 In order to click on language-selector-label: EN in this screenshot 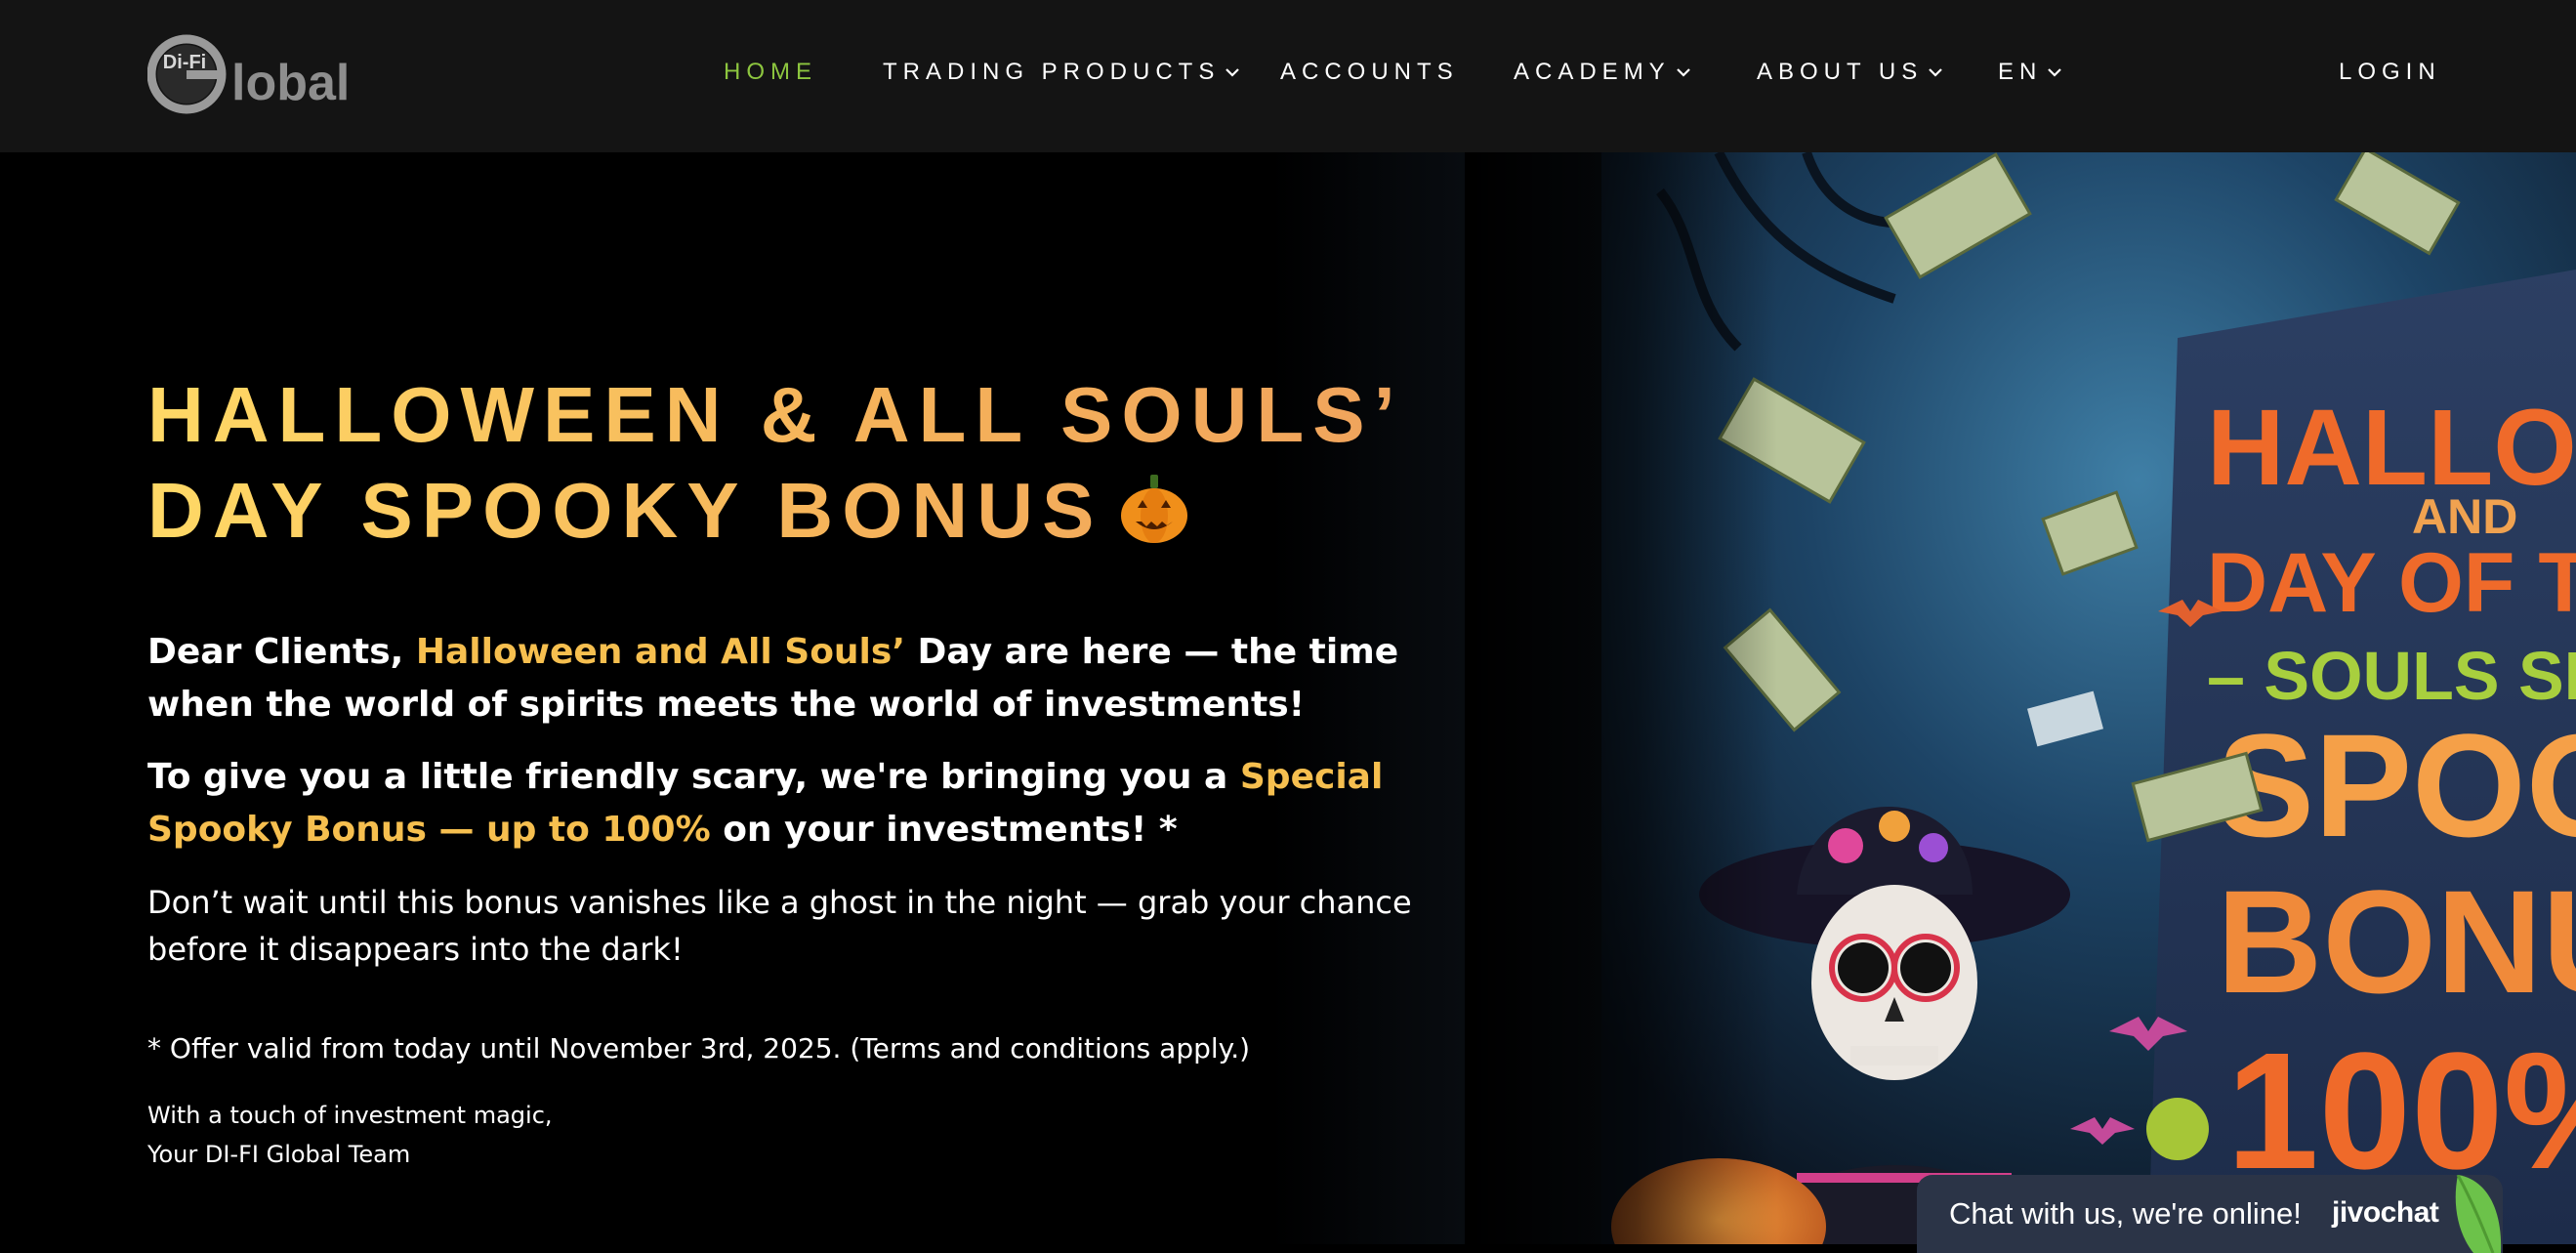, I will do `click(2021, 72)`.